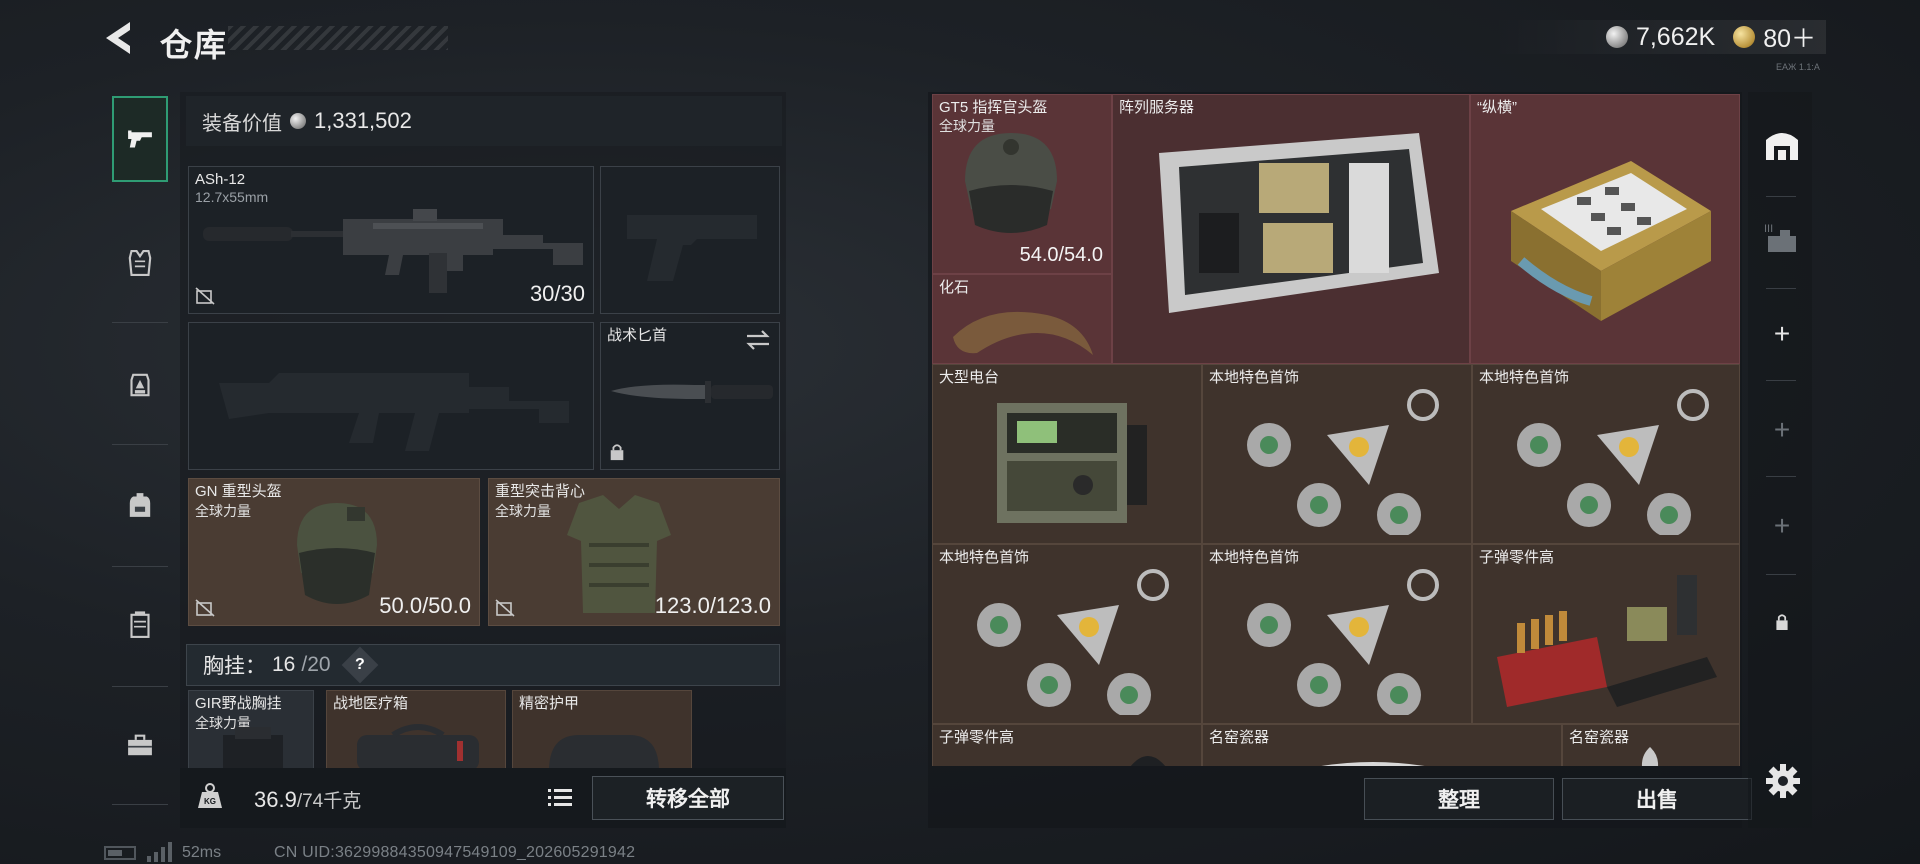  Describe the element at coordinates (371, 703) in the screenshot. I see `rig-item-name: 战地医疗箱` at that location.